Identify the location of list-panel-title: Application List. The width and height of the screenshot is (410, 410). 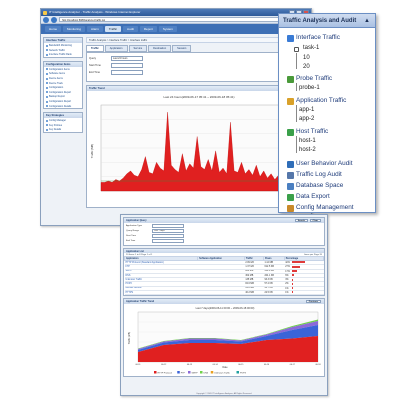
(224, 250).